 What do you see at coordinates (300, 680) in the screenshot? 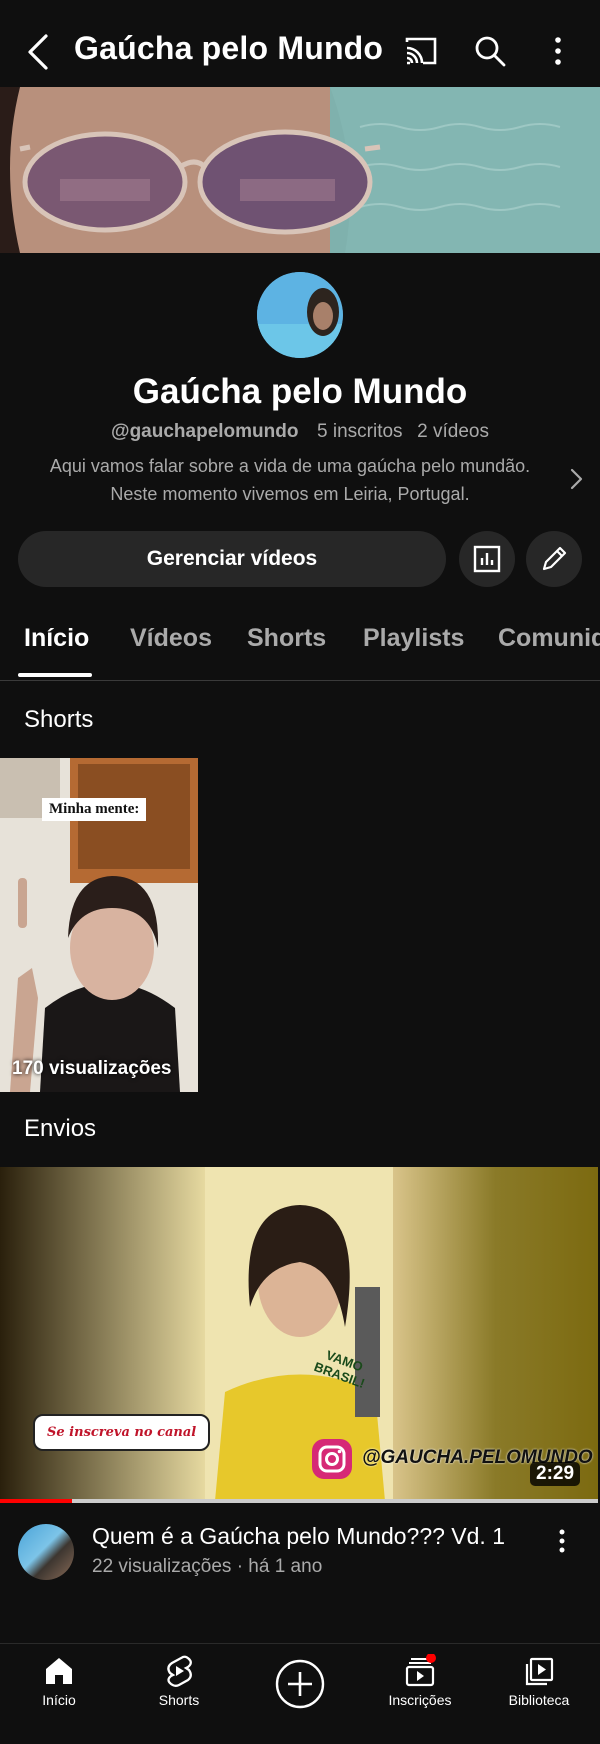
I see `tabs-divider` at bounding box center [300, 680].